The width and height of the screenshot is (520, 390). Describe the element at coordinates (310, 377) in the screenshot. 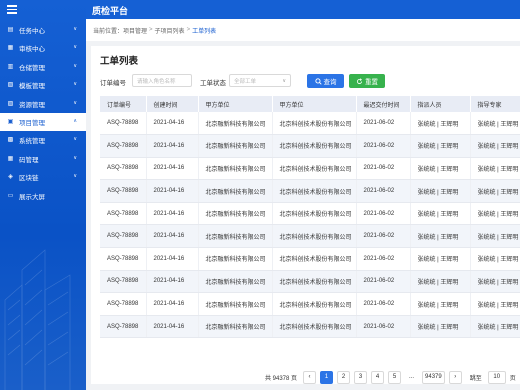

I see `prev-page-button: ‹` at that location.